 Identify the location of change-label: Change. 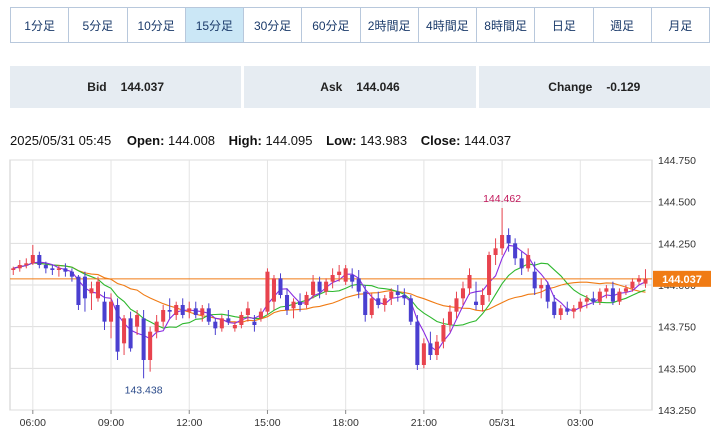
(570, 87).